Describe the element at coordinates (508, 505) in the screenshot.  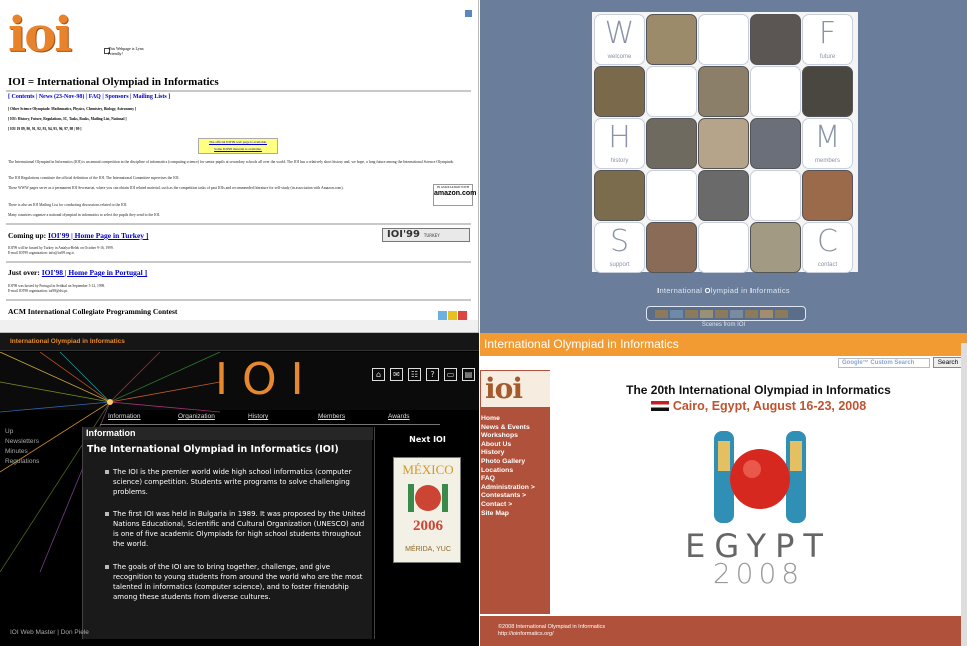
I see `nav-contact: Contact >` at that location.